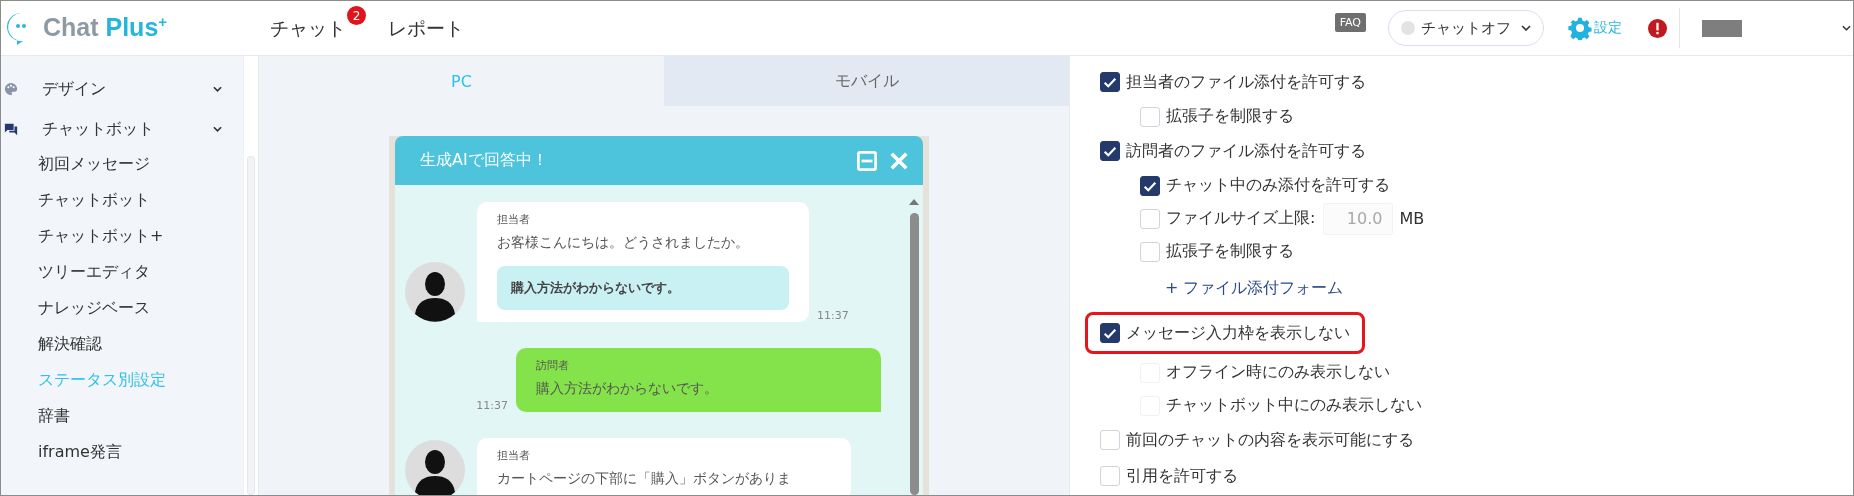 The image size is (1854, 496). Describe the element at coordinates (1233, 151) in the screenshot. I see `checkbox-option: 訪問者のファイル添付を許可する` at that location.